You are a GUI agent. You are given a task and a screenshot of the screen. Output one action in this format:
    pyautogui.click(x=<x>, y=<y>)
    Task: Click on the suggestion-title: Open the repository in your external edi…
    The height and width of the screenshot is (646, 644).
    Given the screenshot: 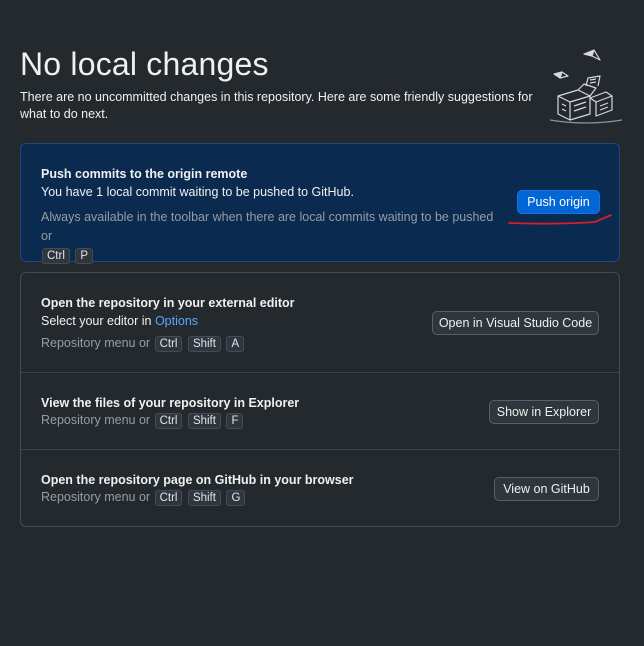 What is the action you would take?
    pyautogui.click(x=168, y=303)
    